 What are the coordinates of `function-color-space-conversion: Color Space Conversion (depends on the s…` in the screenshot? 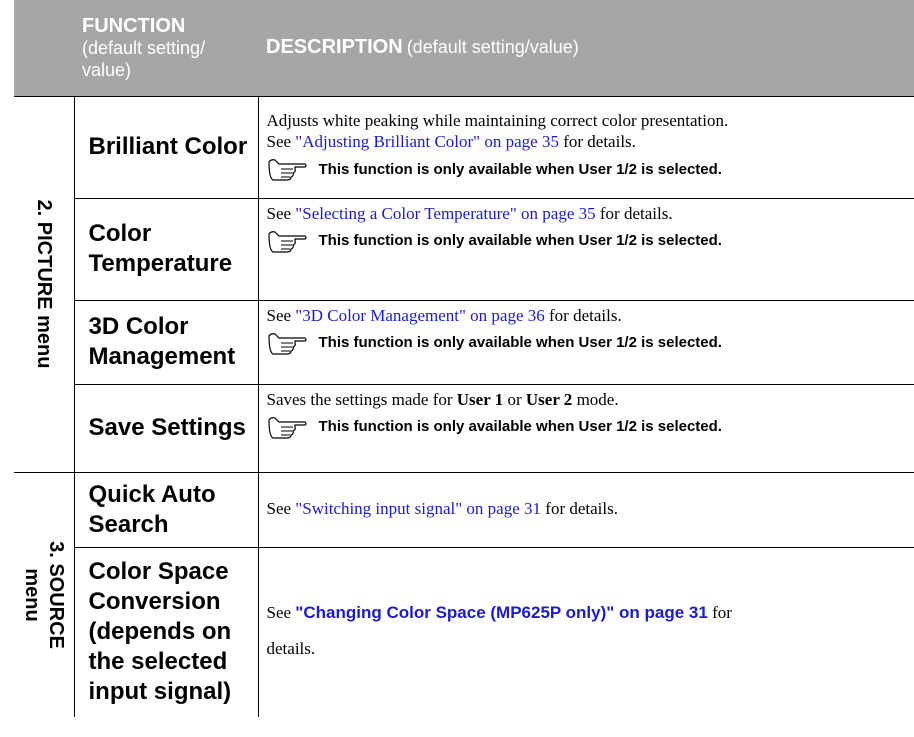 It's located at (166, 632).